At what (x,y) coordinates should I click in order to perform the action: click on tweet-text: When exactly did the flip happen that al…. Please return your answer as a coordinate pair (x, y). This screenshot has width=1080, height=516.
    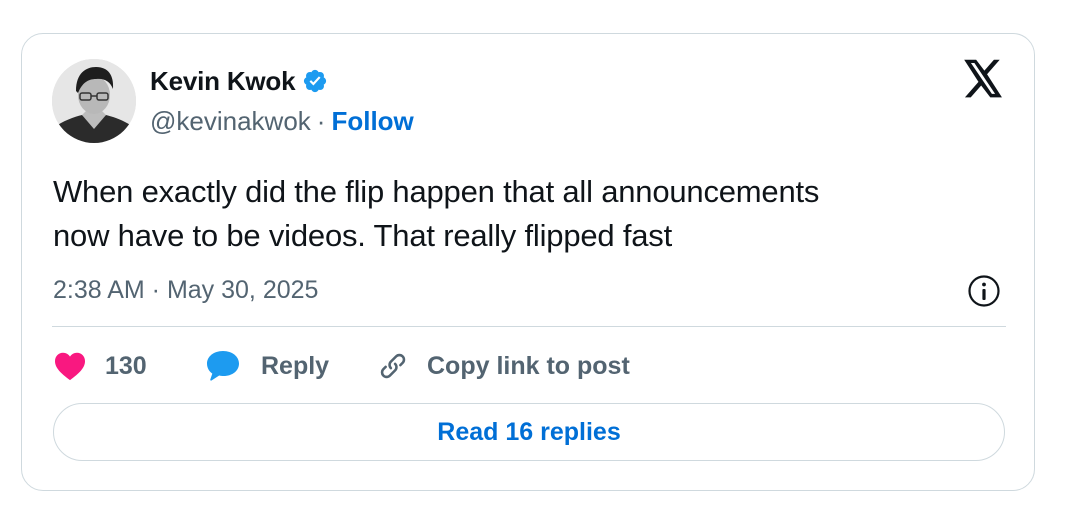
    Looking at the image, I should click on (436, 213).